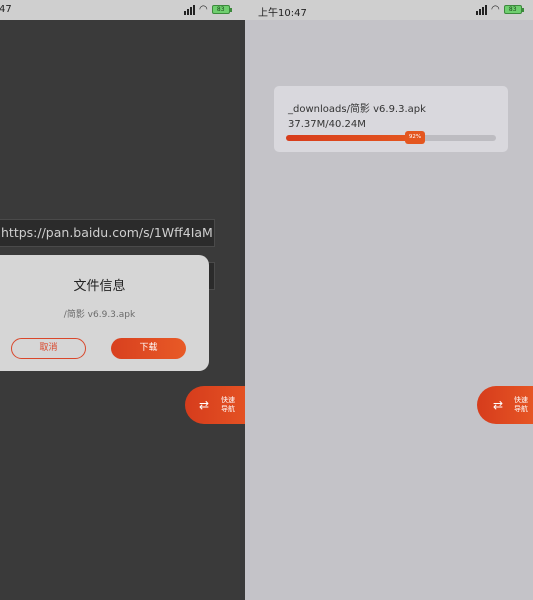 Image resolution: width=533 pixels, height=600 pixels. Describe the element at coordinates (6, 9) in the screenshot. I see `status-time: 47` at that location.